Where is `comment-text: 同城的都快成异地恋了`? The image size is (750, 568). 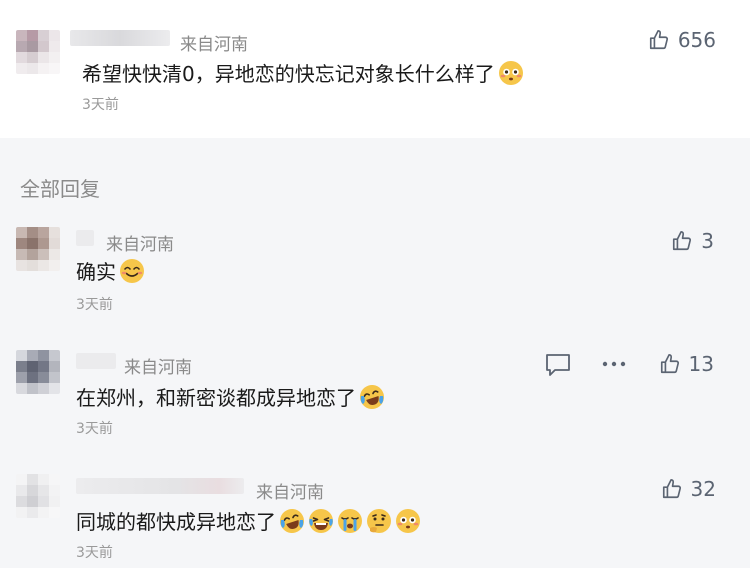 comment-text: 同城的都快成异地恋了 is located at coordinates (248, 520).